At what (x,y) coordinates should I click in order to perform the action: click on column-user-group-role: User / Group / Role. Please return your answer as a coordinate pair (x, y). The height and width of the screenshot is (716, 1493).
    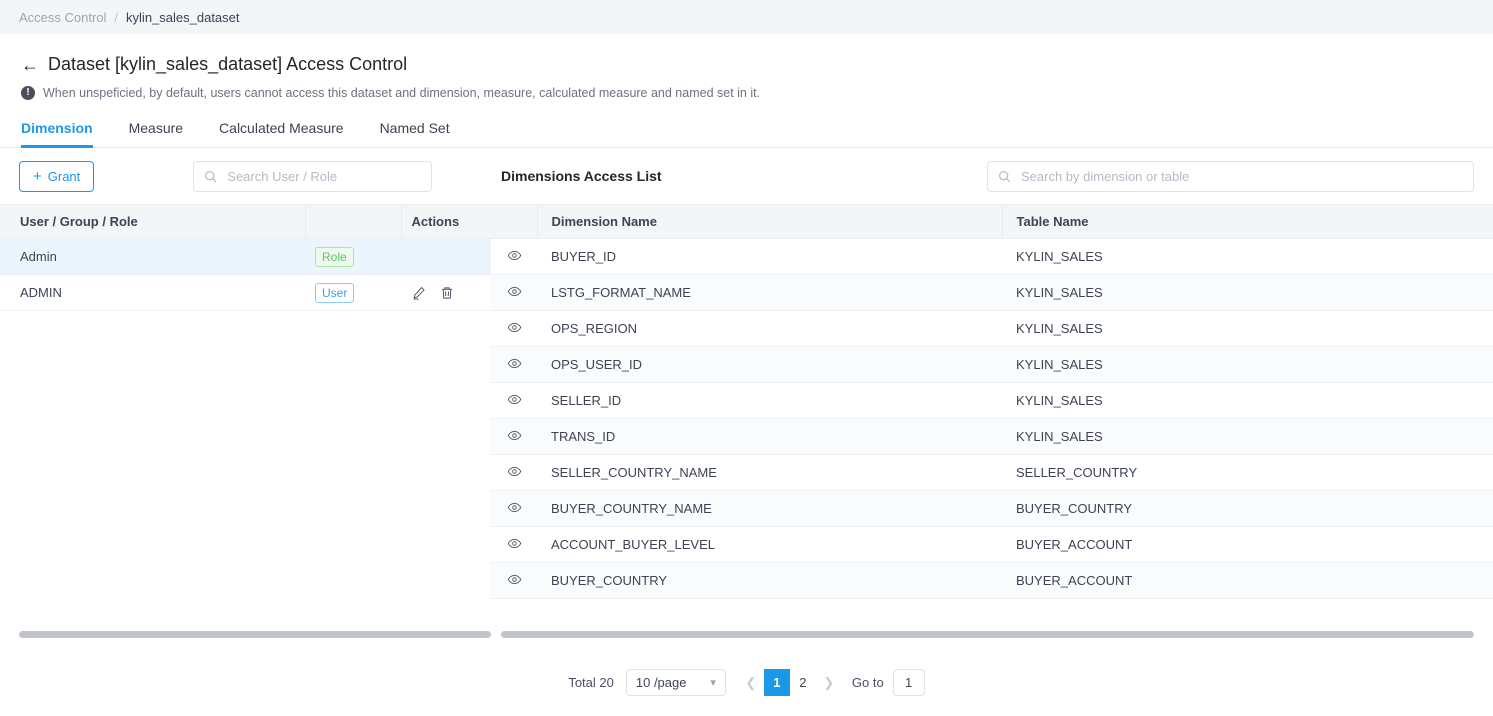
    Looking at the image, I should click on (152, 221).